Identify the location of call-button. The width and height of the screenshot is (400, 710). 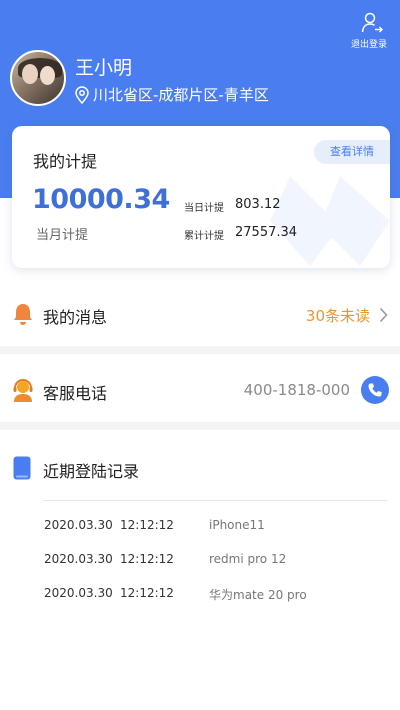
(375, 390).